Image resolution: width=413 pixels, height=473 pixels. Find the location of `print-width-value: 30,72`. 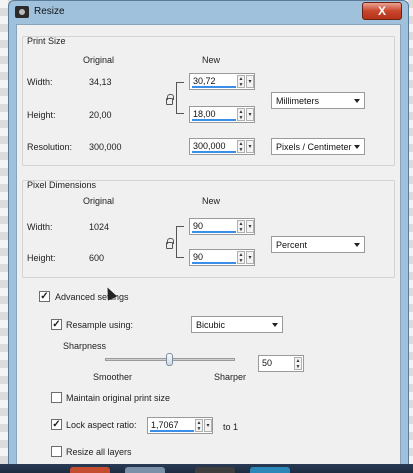

print-width-value: 30,72 is located at coordinates (204, 81).